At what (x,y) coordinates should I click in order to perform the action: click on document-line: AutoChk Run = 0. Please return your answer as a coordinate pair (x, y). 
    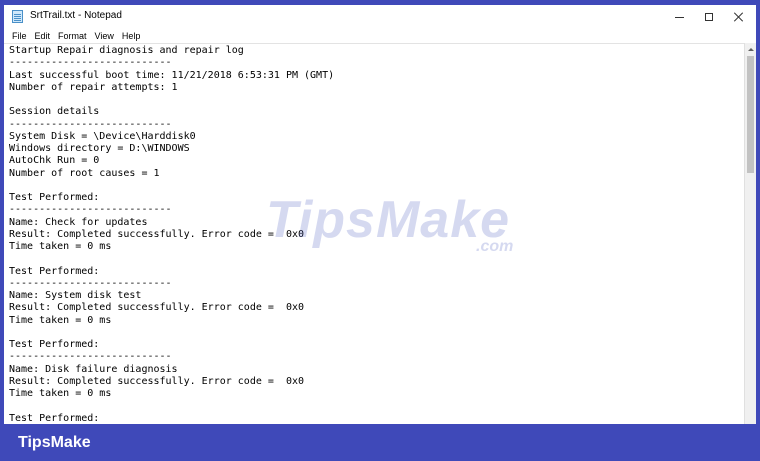
    Looking at the image, I should click on (54, 161).